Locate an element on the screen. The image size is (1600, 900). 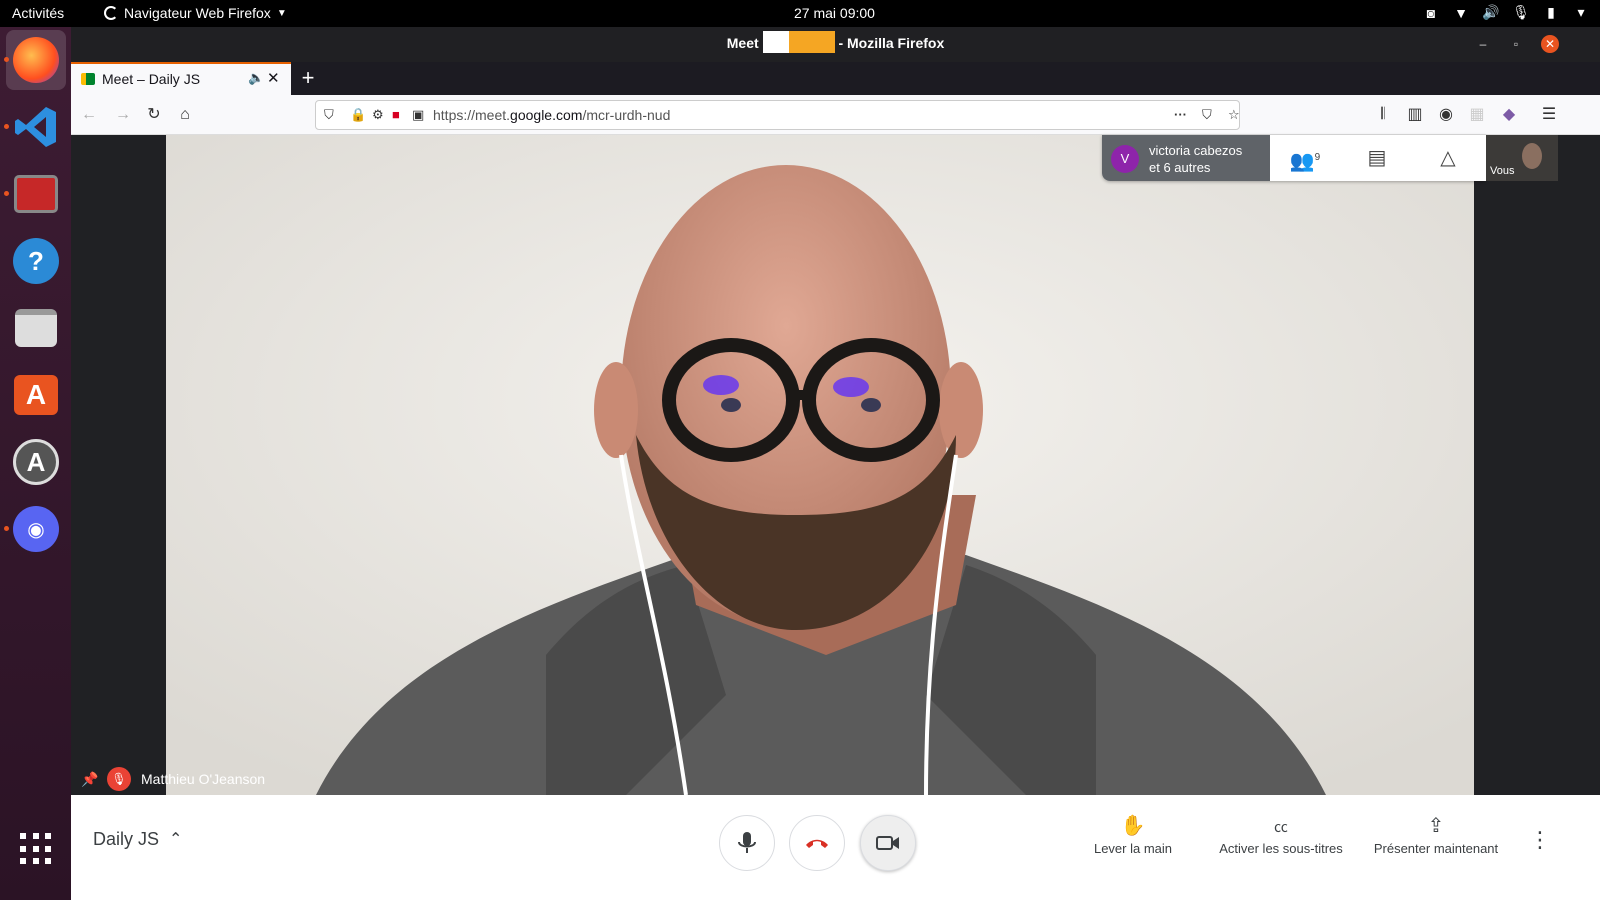
dock-firefox is located at coordinates (35, 60).